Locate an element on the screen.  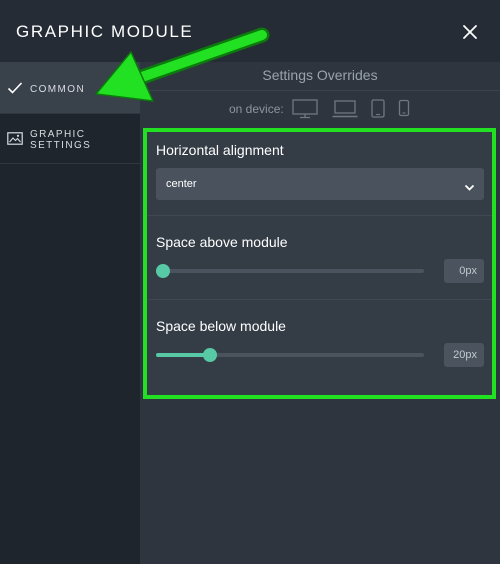
sidebar-item-graphic-settings: GRAPHIC SETTINGS is located at coordinates (70, 139).